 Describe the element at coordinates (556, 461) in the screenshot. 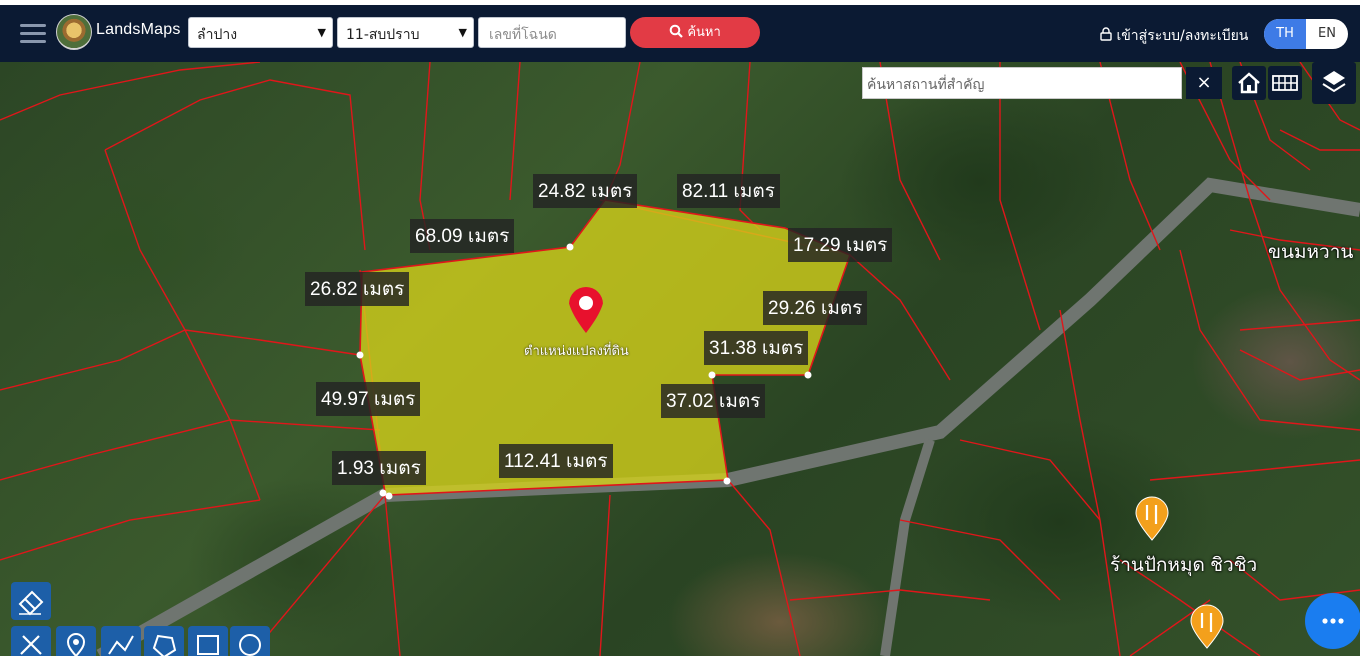

I see `measurement-label: 112.41 เมตร` at that location.